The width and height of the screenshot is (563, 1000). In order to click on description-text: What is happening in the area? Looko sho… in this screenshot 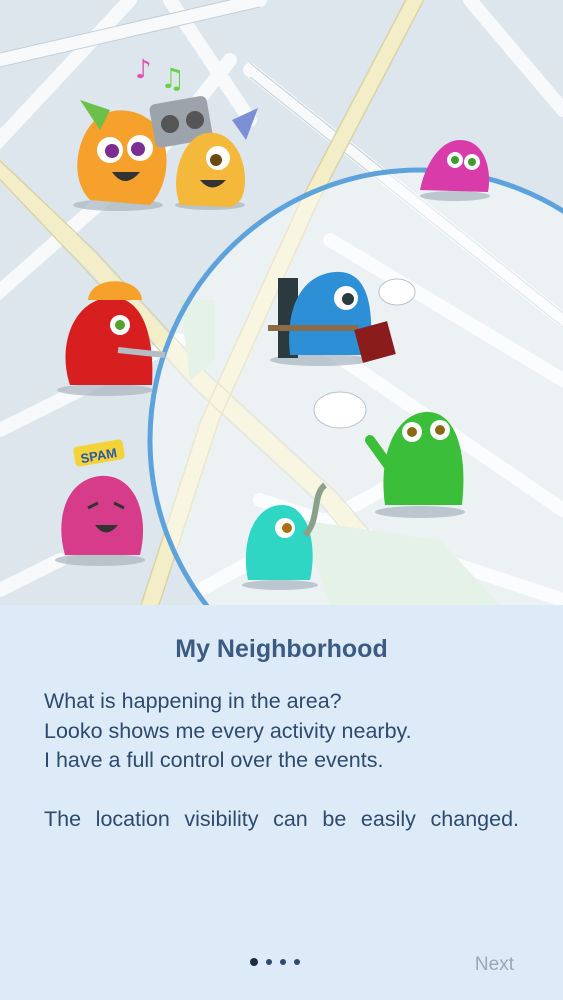, I will do `click(281, 775)`.